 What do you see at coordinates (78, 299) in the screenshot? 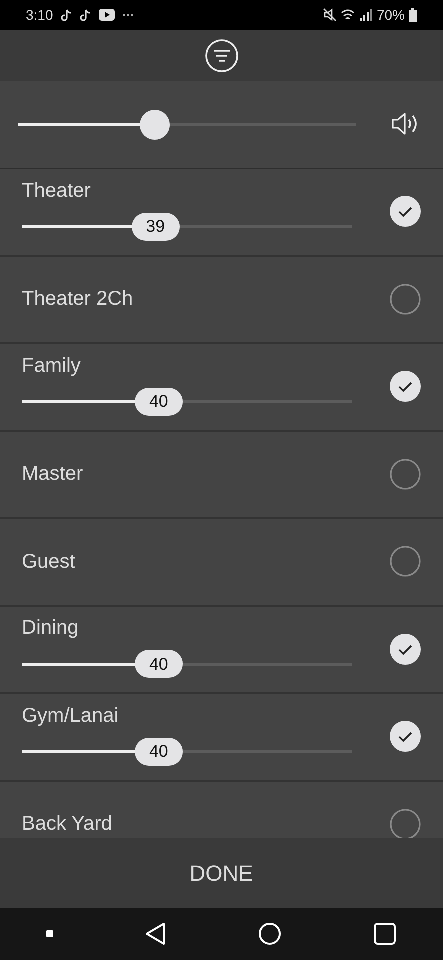
I see `zone-name: Theater 2Ch` at bounding box center [78, 299].